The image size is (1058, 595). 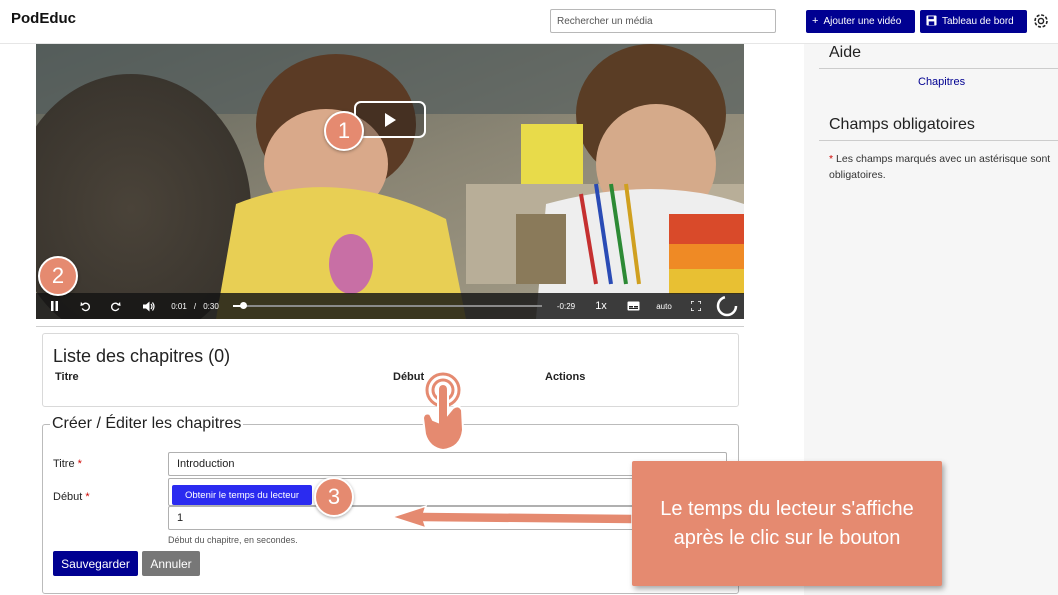 I want to click on volume-icon, so click(x=149, y=306).